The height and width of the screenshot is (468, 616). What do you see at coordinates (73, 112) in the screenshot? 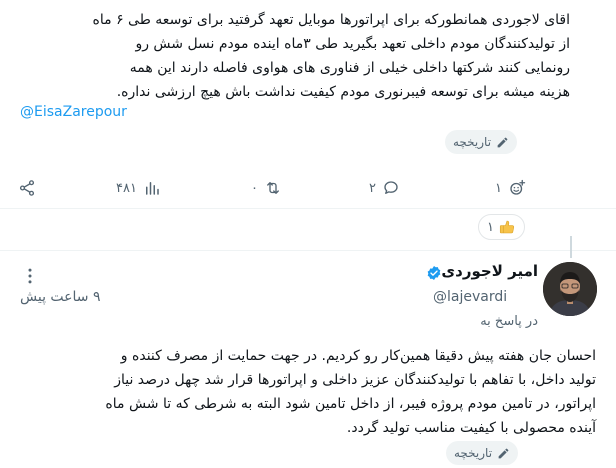
I see `mention-link: @EisaZarepour` at bounding box center [73, 112].